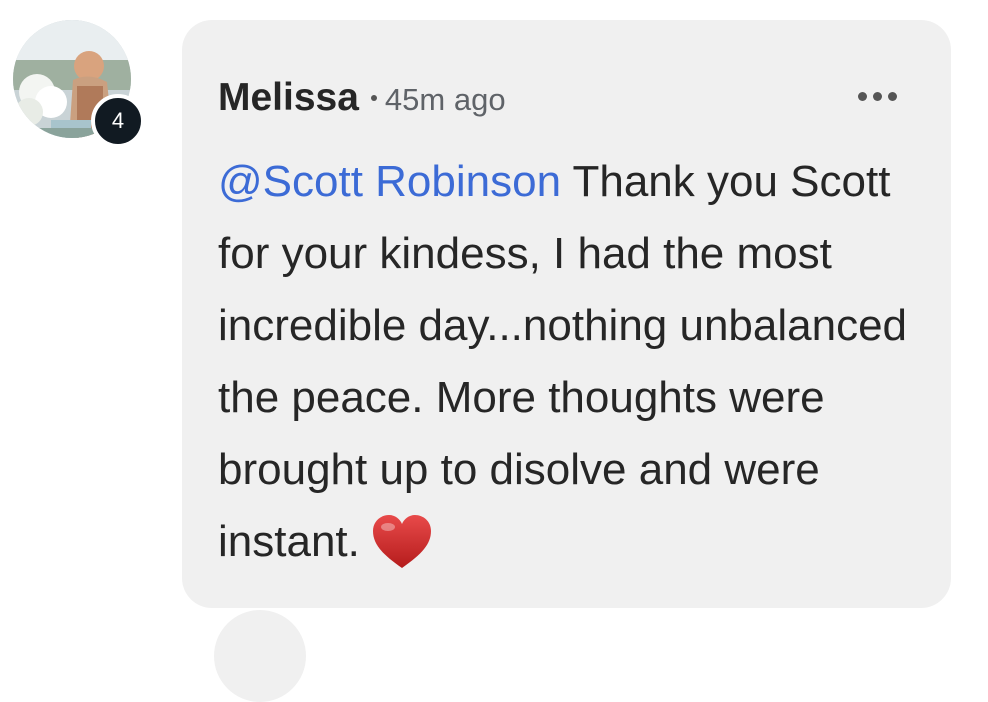  What do you see at coordinates (79, 84) in the screenshot?
I see `avatar-container: 4` at bounding box center [79, 84].